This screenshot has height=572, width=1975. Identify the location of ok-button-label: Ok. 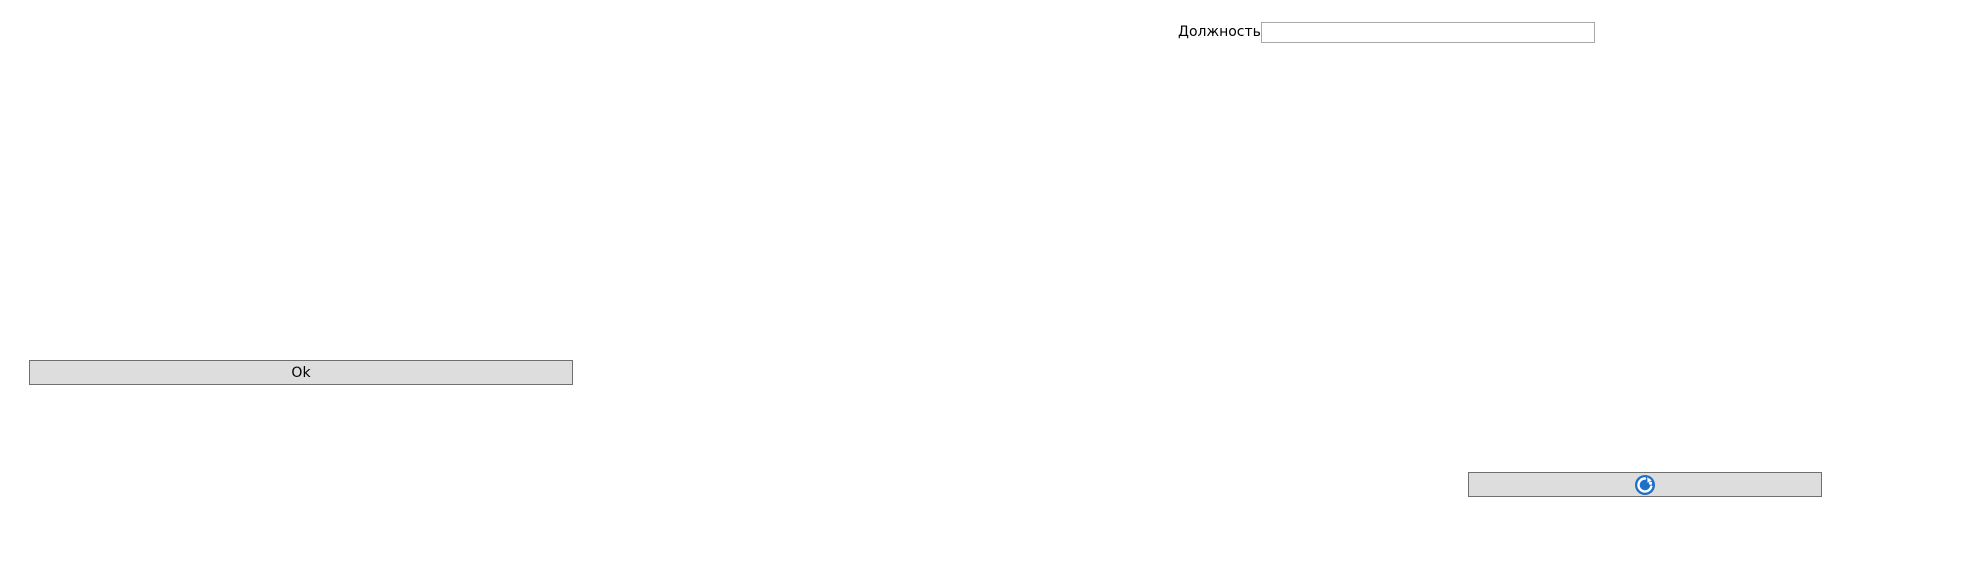
(301, 372).